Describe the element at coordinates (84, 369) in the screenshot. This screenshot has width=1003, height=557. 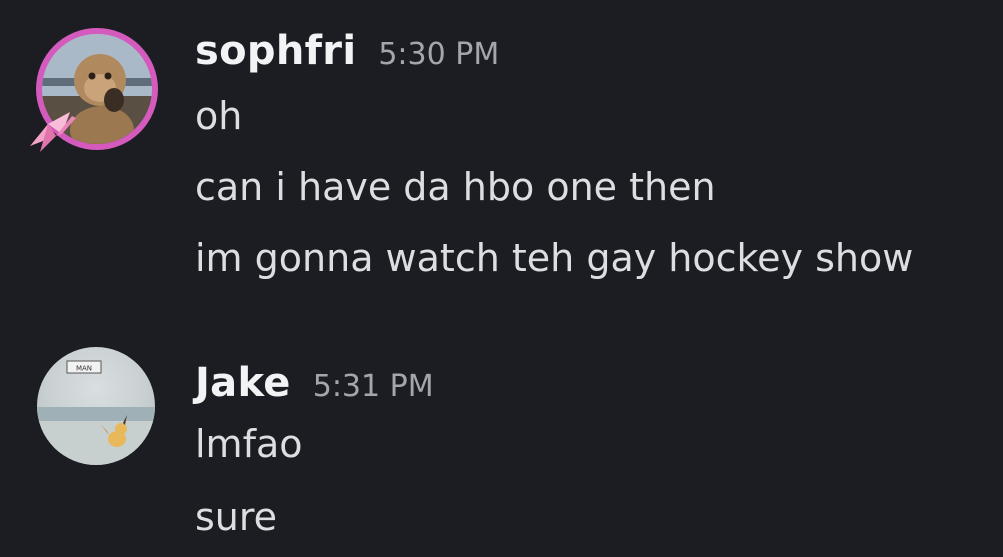
I see `man-tag-text: MAN` at that location.